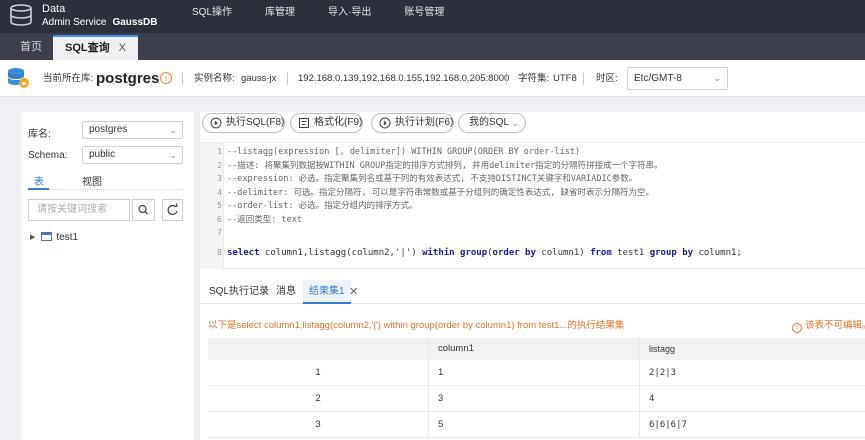 The height and width of the screenshot is (440, 865). I want to click on timezone-label: 时区:, so click(607, 78).